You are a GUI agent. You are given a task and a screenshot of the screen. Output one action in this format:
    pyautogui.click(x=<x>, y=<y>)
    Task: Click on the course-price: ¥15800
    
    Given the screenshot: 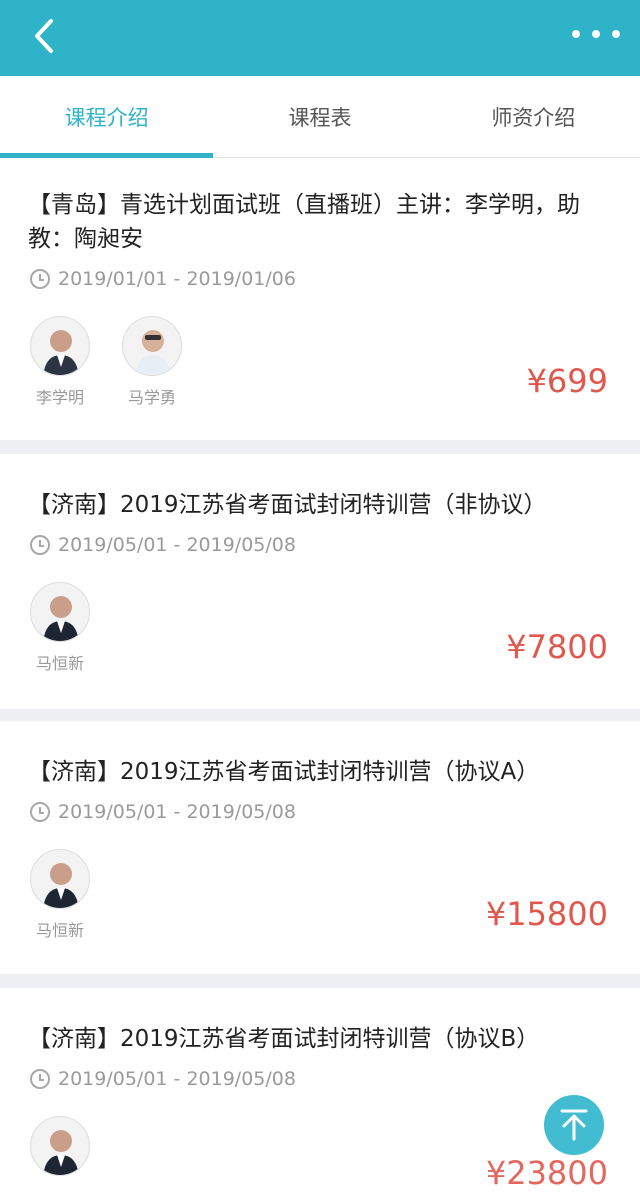 What is the action you would take?
    pyautogui.click(x=546, y=914)
    